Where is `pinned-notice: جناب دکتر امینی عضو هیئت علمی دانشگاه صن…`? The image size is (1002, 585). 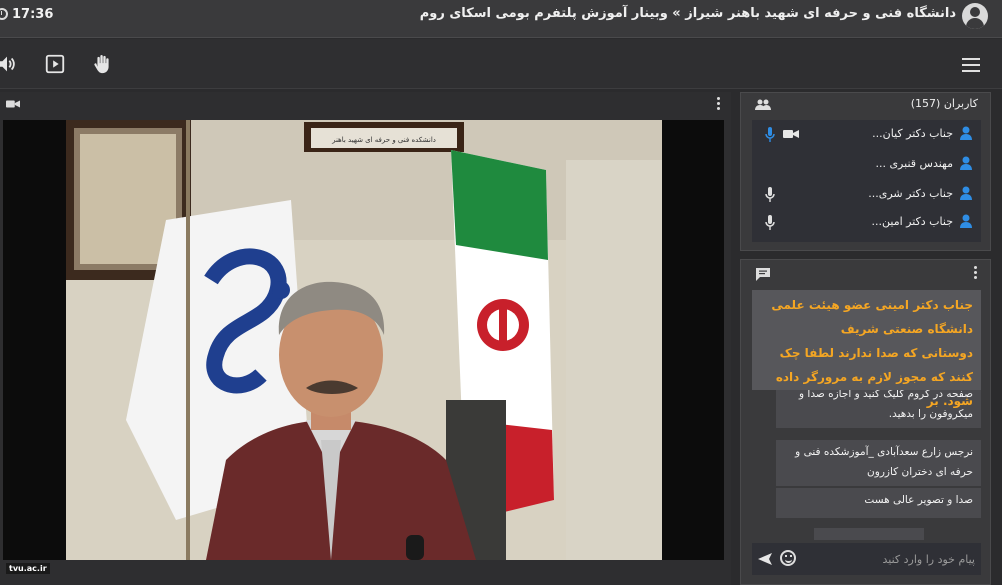 pinned-notice: جناب دکتر امینی عضو هیئت علمی دانشگاه صن… is located at coordinates (866, 349).